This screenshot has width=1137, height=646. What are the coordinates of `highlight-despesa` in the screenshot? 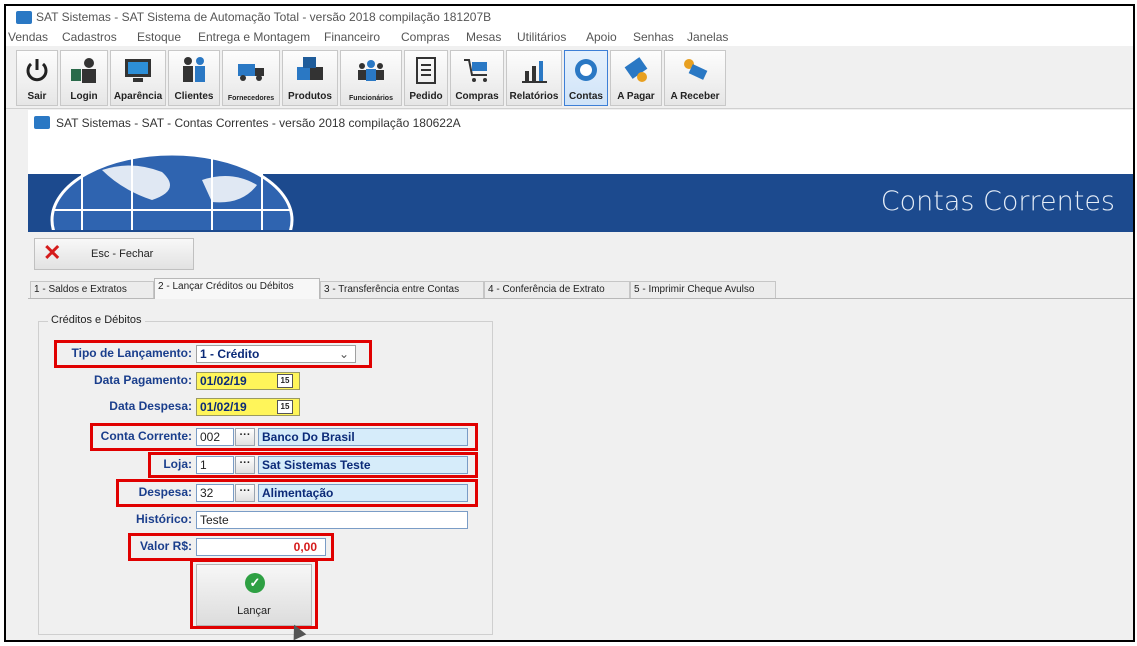 It's located at (297, 493).